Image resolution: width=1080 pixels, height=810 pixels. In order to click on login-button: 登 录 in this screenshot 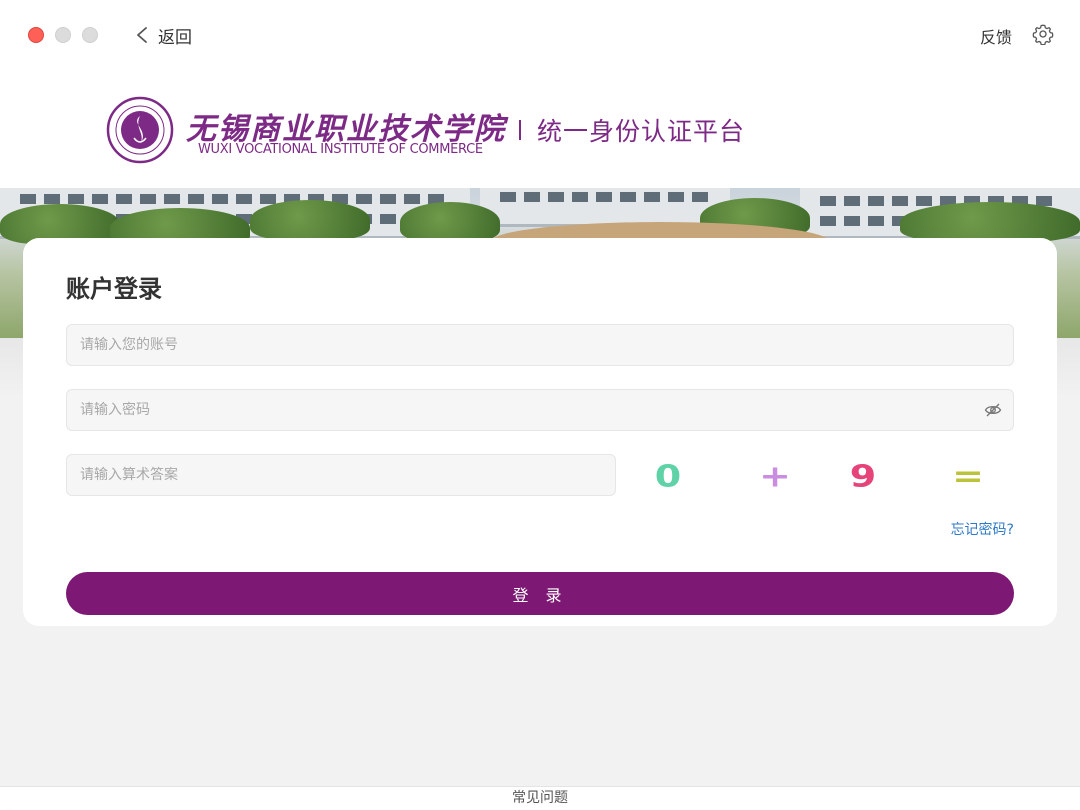, I will do `click(540, 593)`.